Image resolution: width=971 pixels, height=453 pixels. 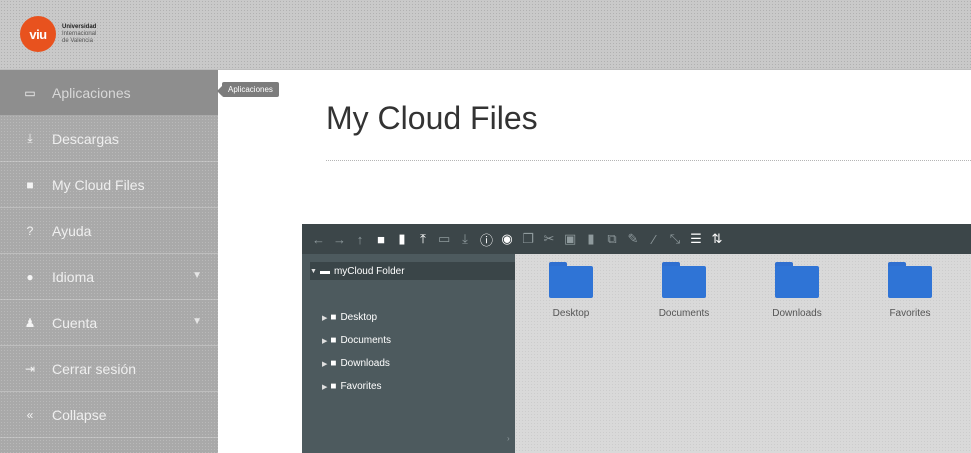 What do you see at coordinates (109, 277) in the screenshot?
I see `sidebar-item-idioma: ● Idioma ▼` at bounding box center [109, 277].